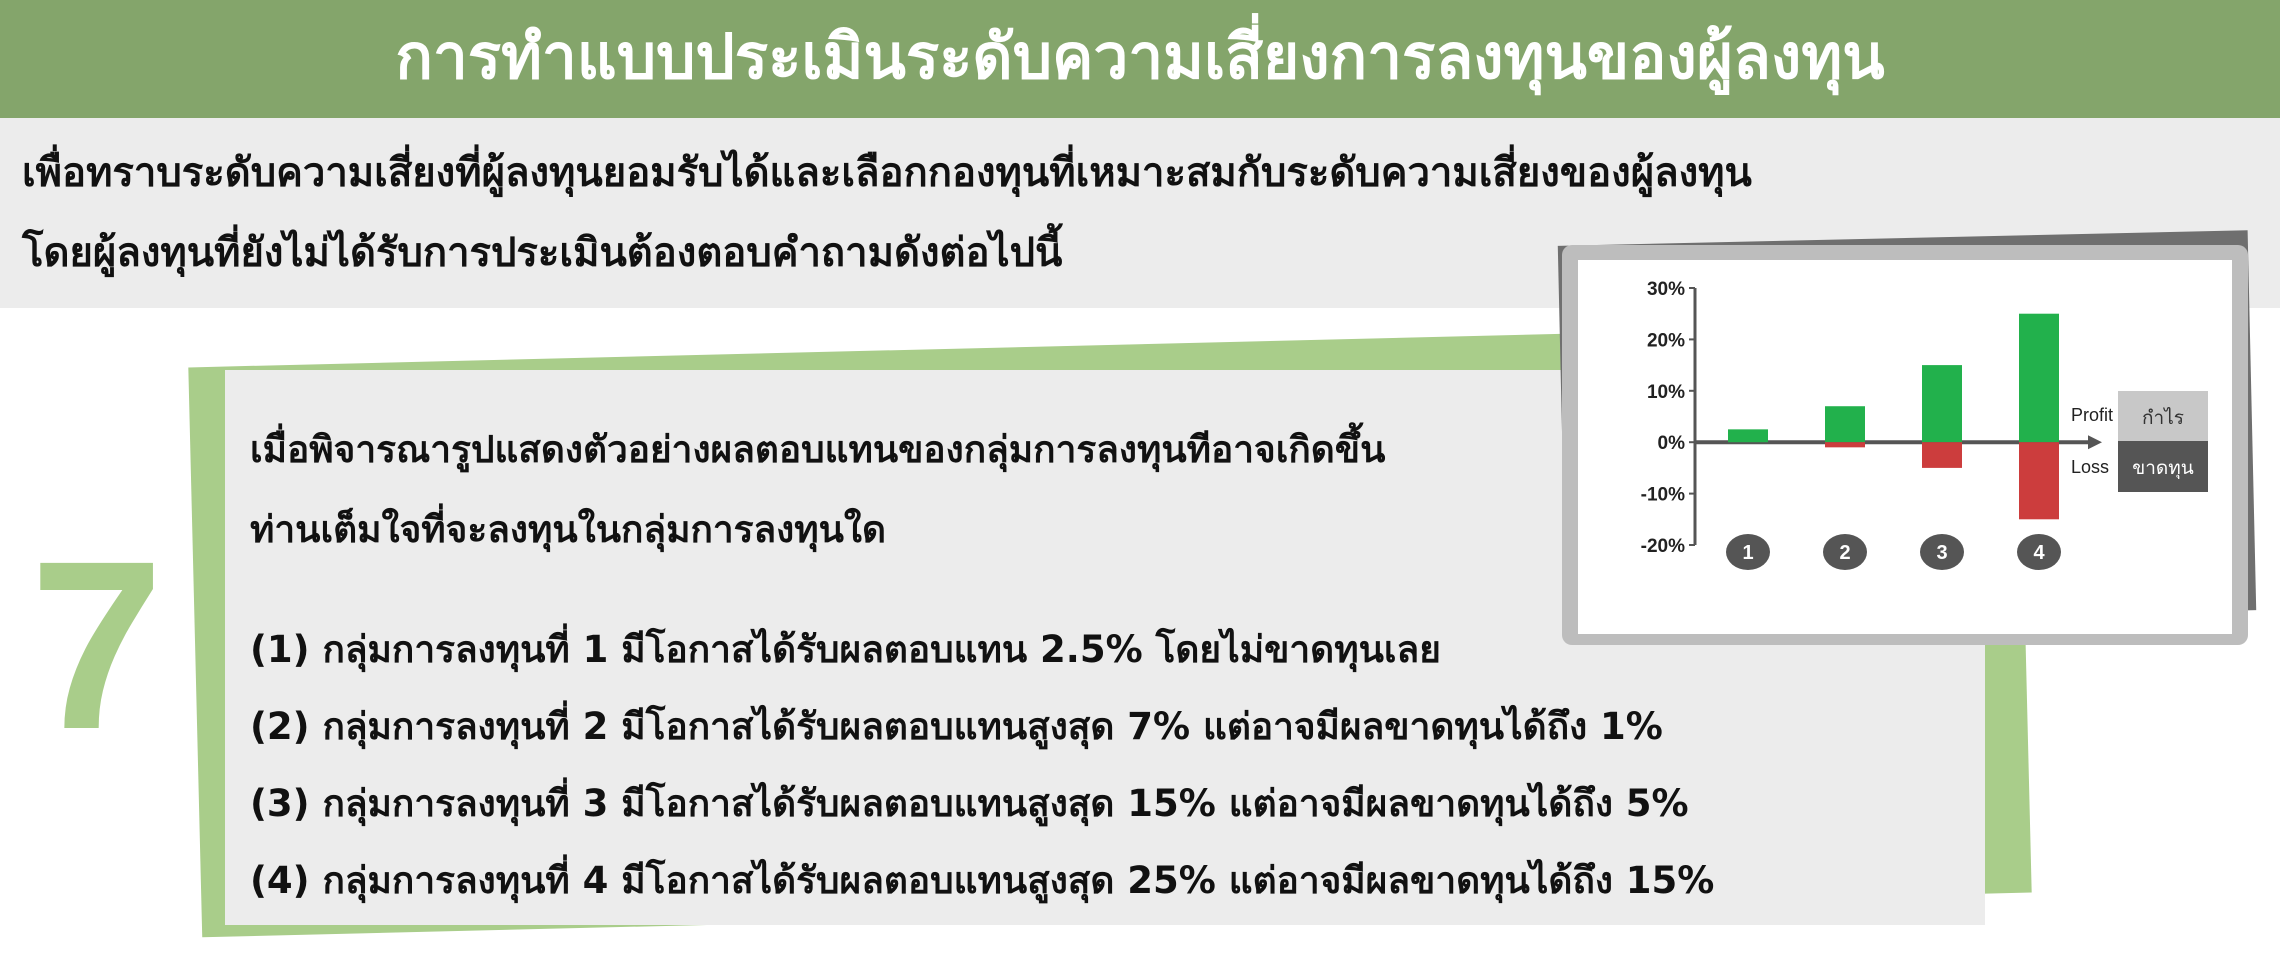 The image size is (2280, 980). What do you see at coordinates (2039, 553) in the screenshot?
I see `category-label: 4` at bounding box center [2039, 553].